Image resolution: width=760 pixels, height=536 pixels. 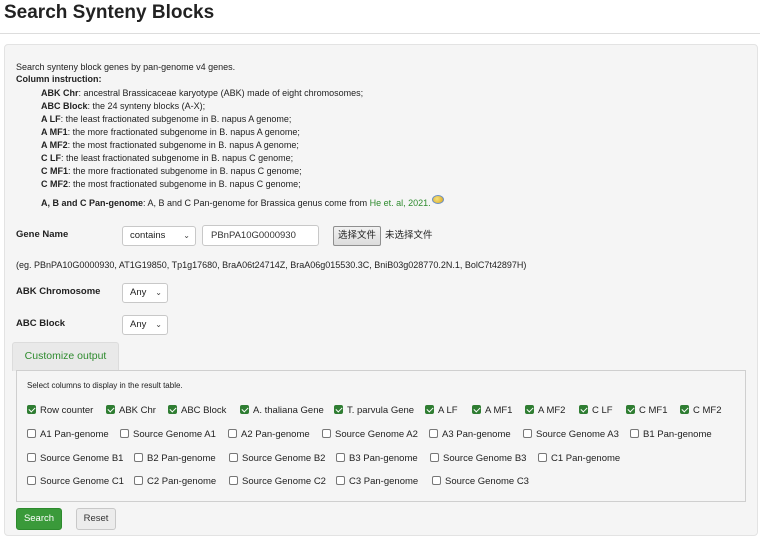 What do you see at coordinates (470, 435) in the screenshot?
I see `checkbox-a3-pan-genome: A3 Pan-genome` at bounding box center [470, 435].